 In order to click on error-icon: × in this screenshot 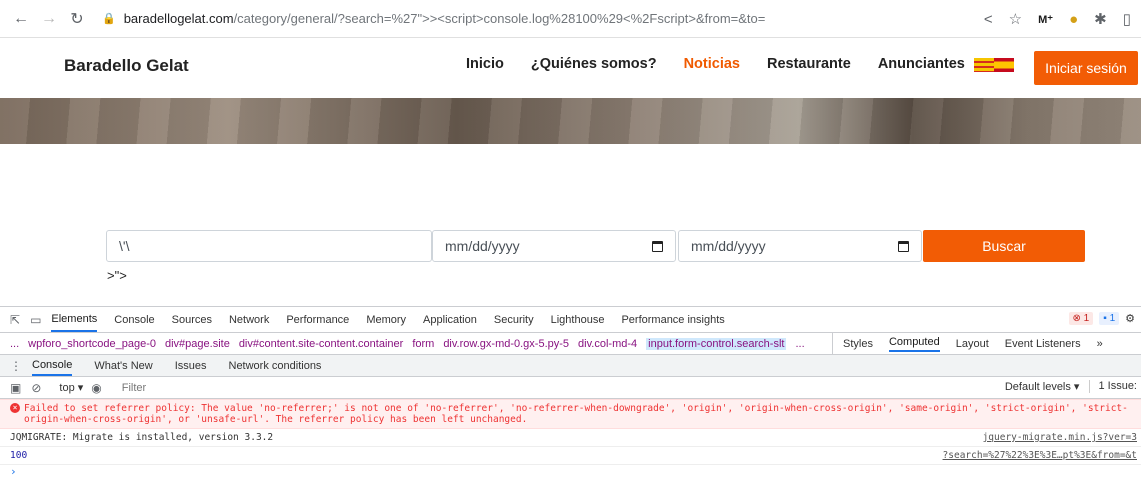, I will do `click(15, 408)`.